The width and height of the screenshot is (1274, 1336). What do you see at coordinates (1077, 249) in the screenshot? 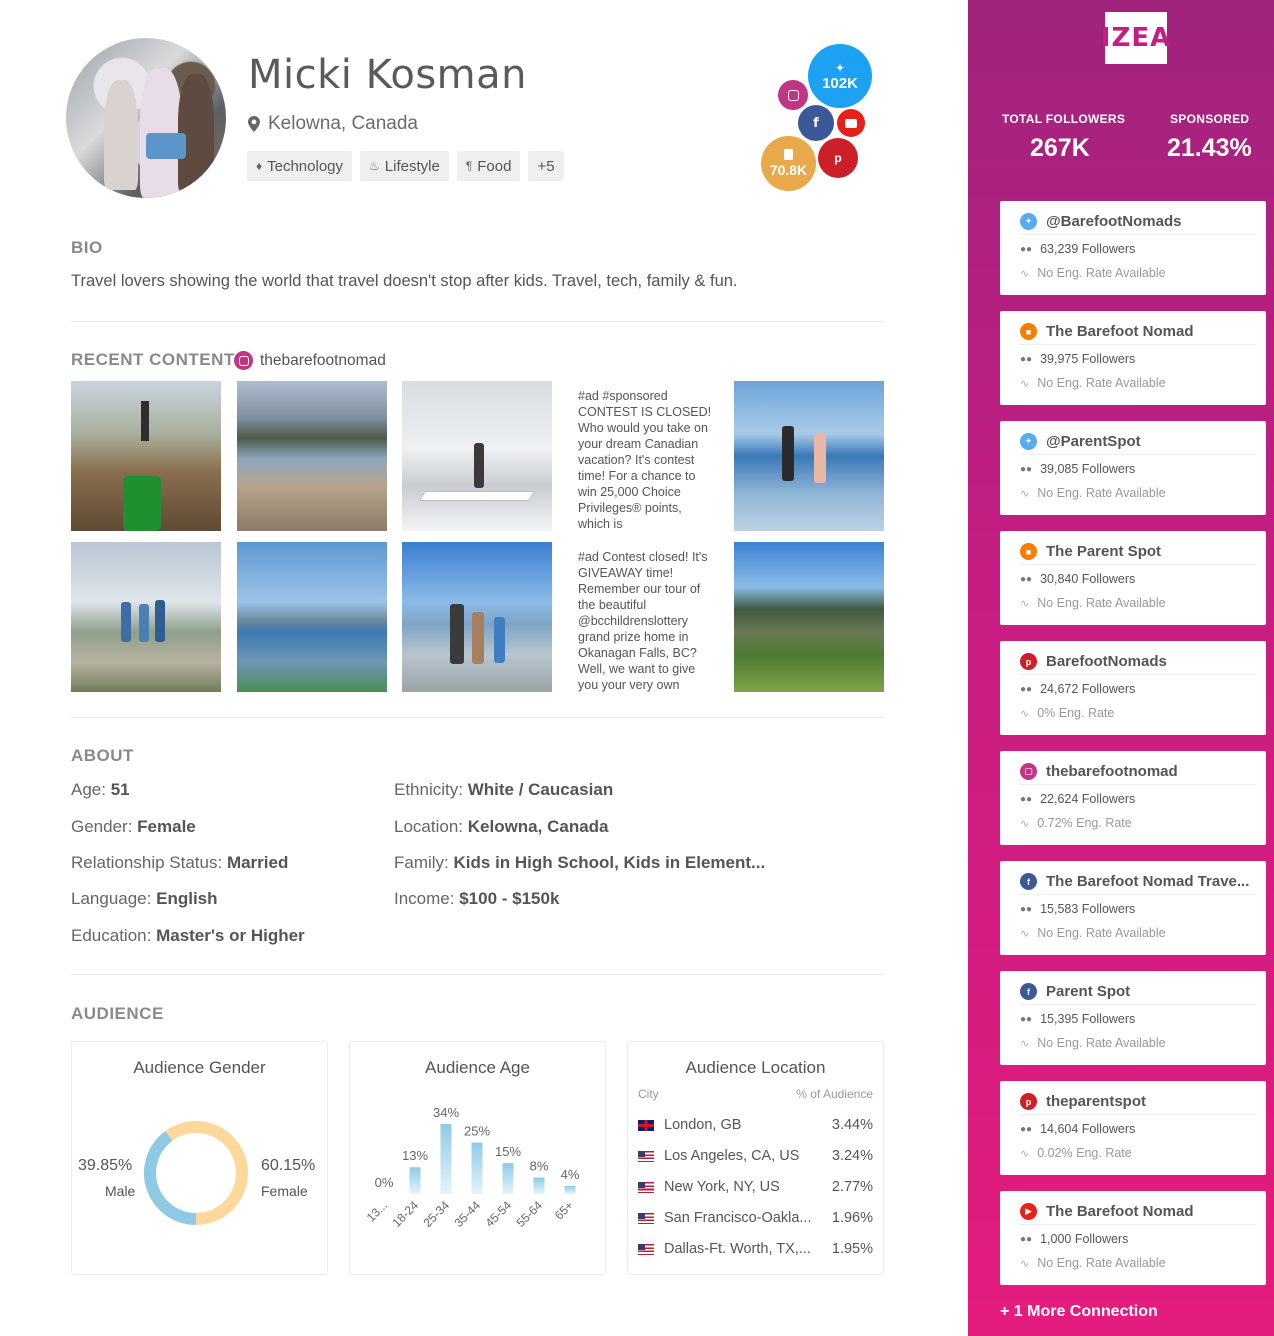
I see `followers-row: ●● 63,239 Followers` at bounding box center [1077, 249].